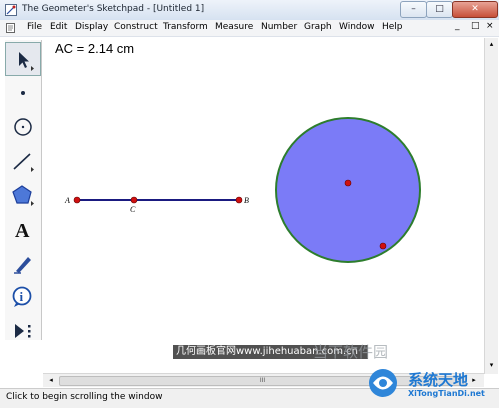  Describe the element at coordinates (136, 27) in the screenshot. I see `menu-construct: Construct` at that location.